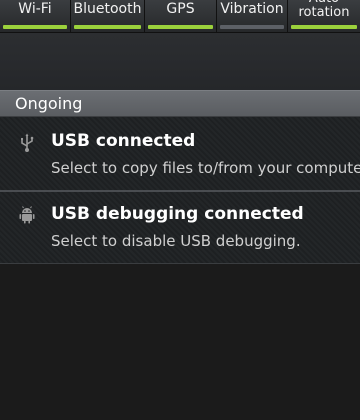  What do you see at coordinates (324, 27) in the screenshot?
I see `auto-rotation-status-bar` at bounding box center [324, 27].